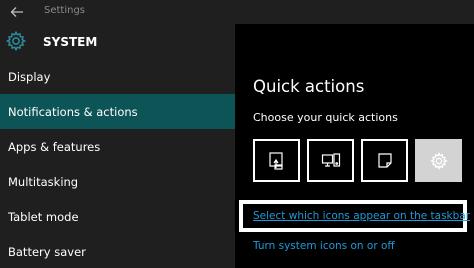  Describe the element at coordinates (237, 12) in the screenshot. I see `title-bar: Settings` at that location.